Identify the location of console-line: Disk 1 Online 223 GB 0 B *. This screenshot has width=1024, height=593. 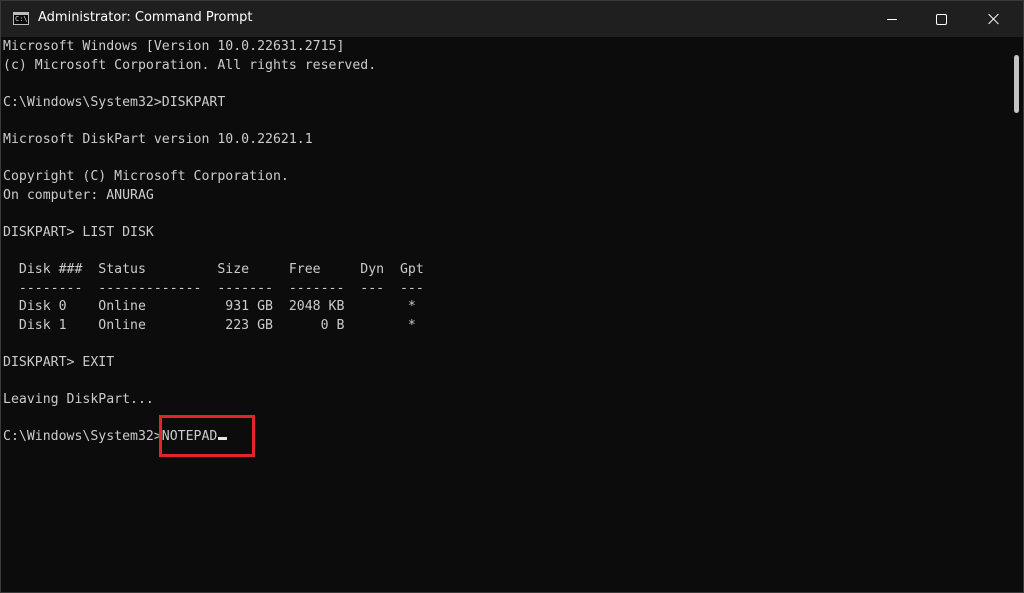
(209, 325).